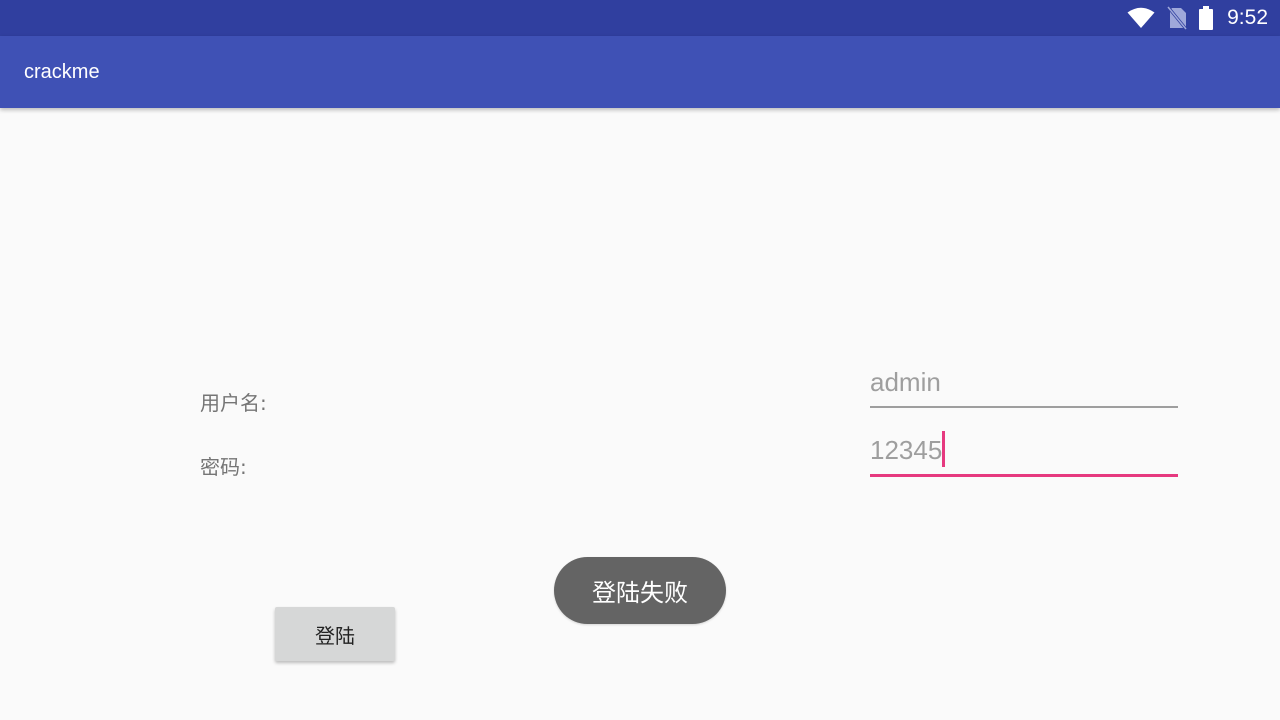  What do you see at coordinates (1141, 18) in the screenshot?
I see `wifi-icon` at bounding box center [1141, 18].